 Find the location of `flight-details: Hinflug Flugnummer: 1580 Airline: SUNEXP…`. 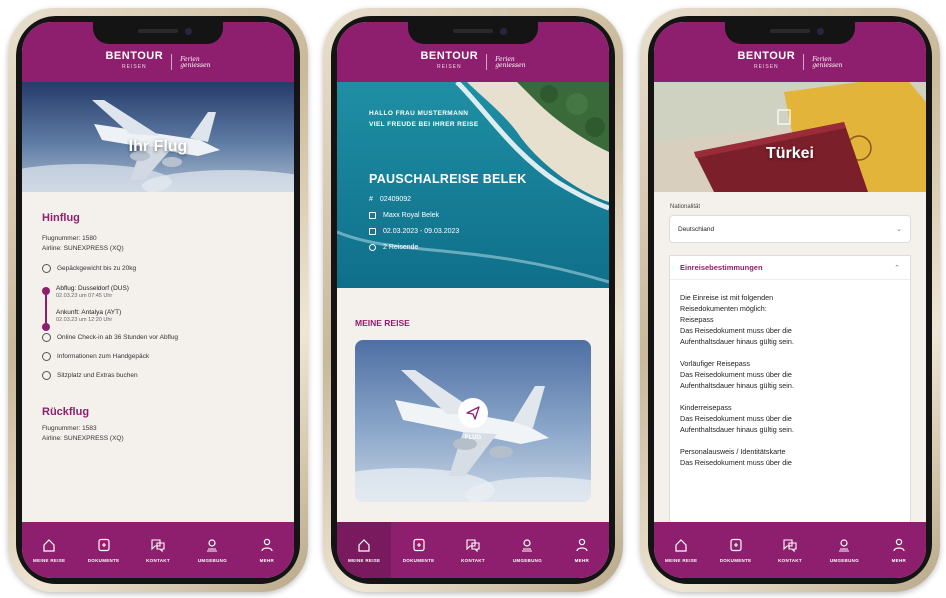

flight-details: Hinflug Flugnummer: 1580 Airline: SUNEXP… is located at coordinates (160, 328).